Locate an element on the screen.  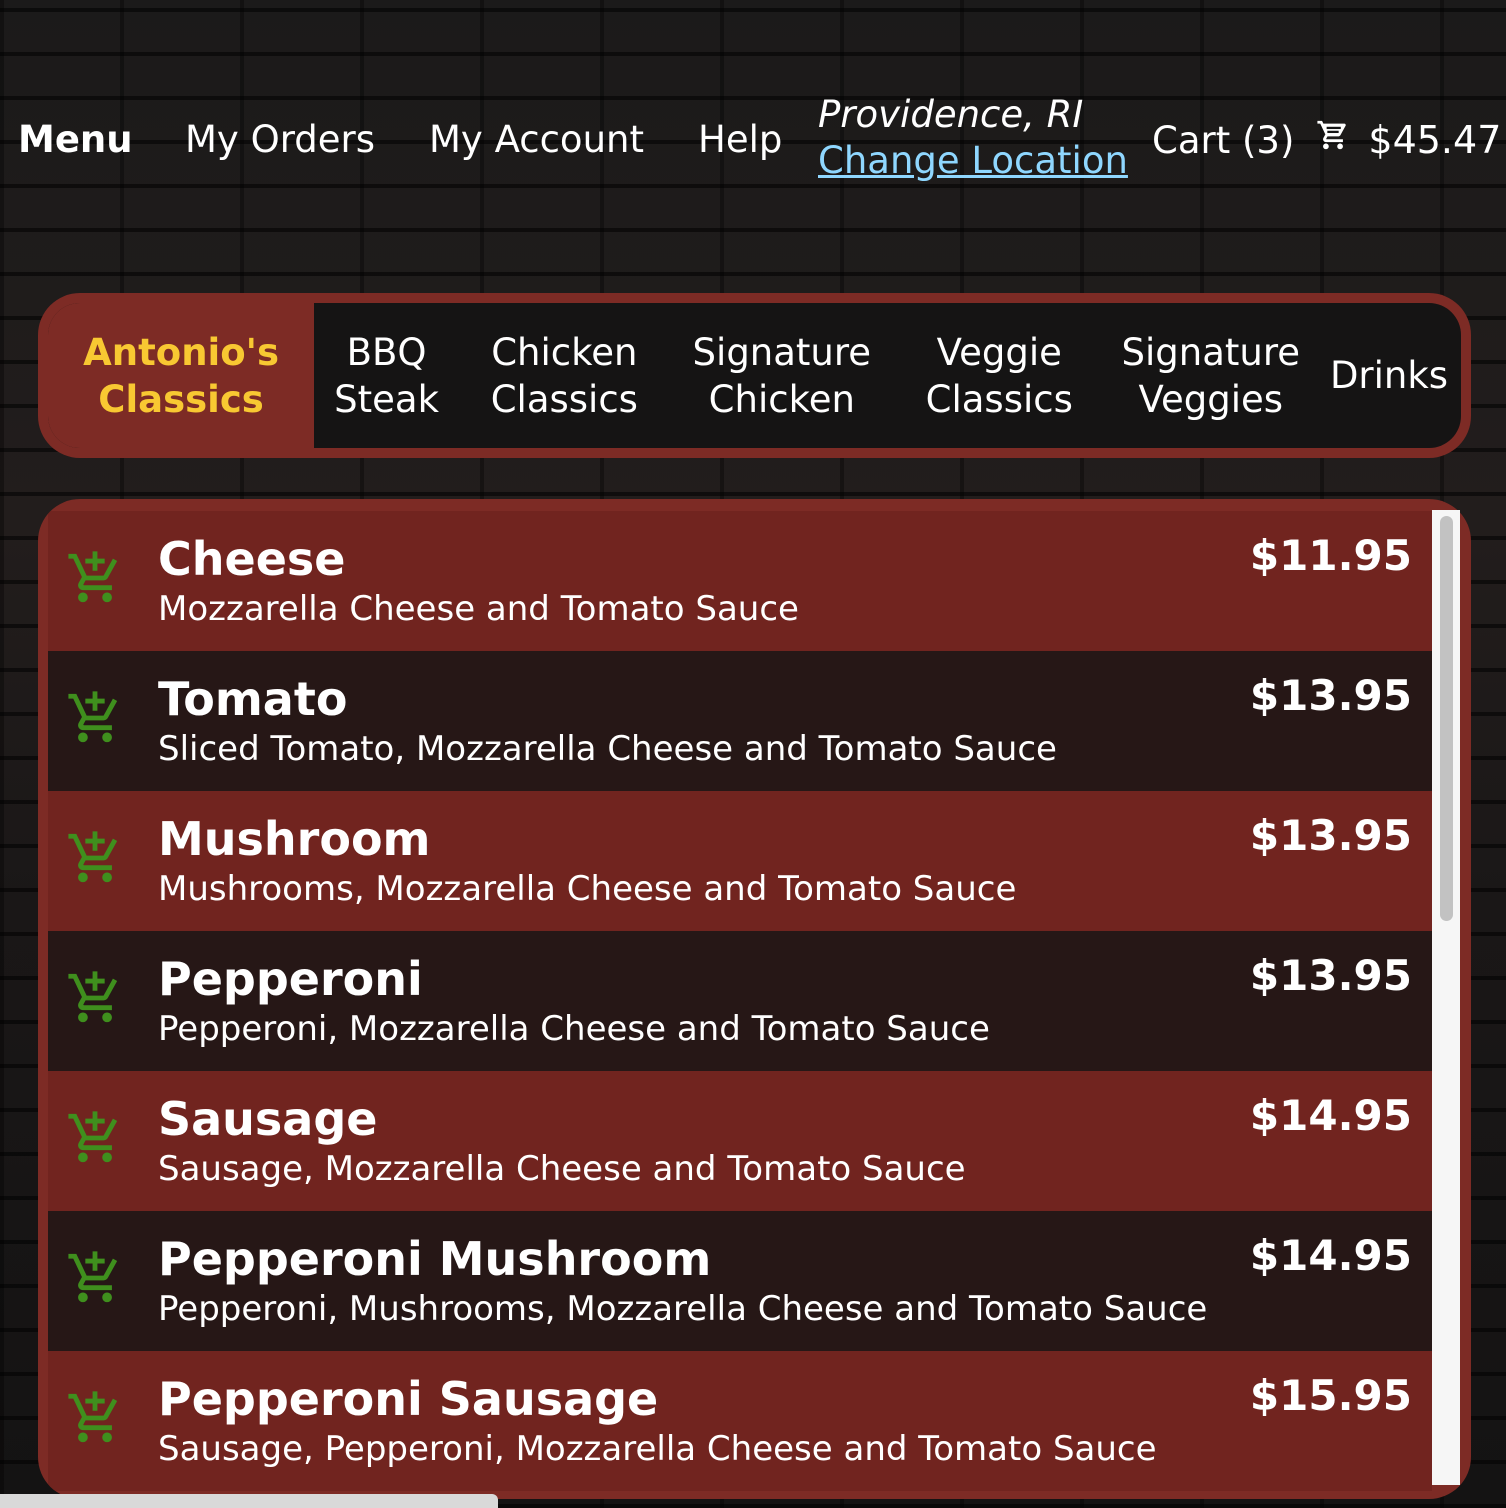
tab-label: Signature Veggies is located at coordinates (1211, 376).